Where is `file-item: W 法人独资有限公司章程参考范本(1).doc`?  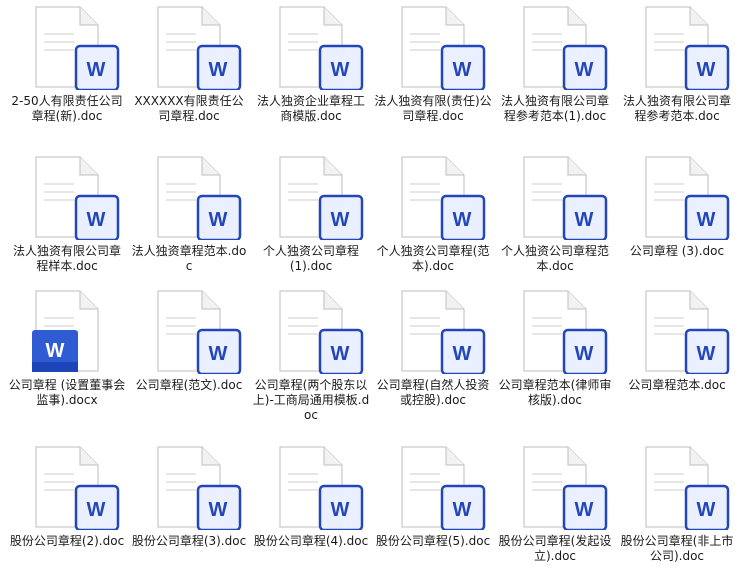
file-item: W 法人独资有限公司章程参考范本(1).doc is located at coordinates (555, 74).